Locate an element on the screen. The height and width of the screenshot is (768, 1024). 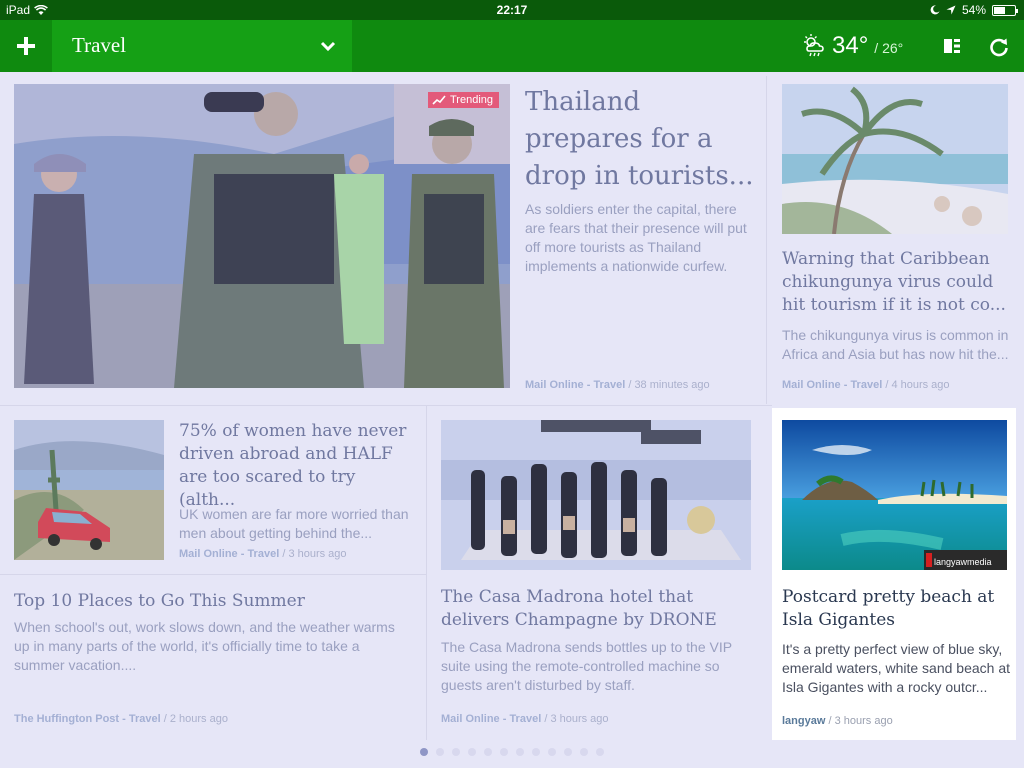
trending-arrow-icon is located at coordinates (439, 100).